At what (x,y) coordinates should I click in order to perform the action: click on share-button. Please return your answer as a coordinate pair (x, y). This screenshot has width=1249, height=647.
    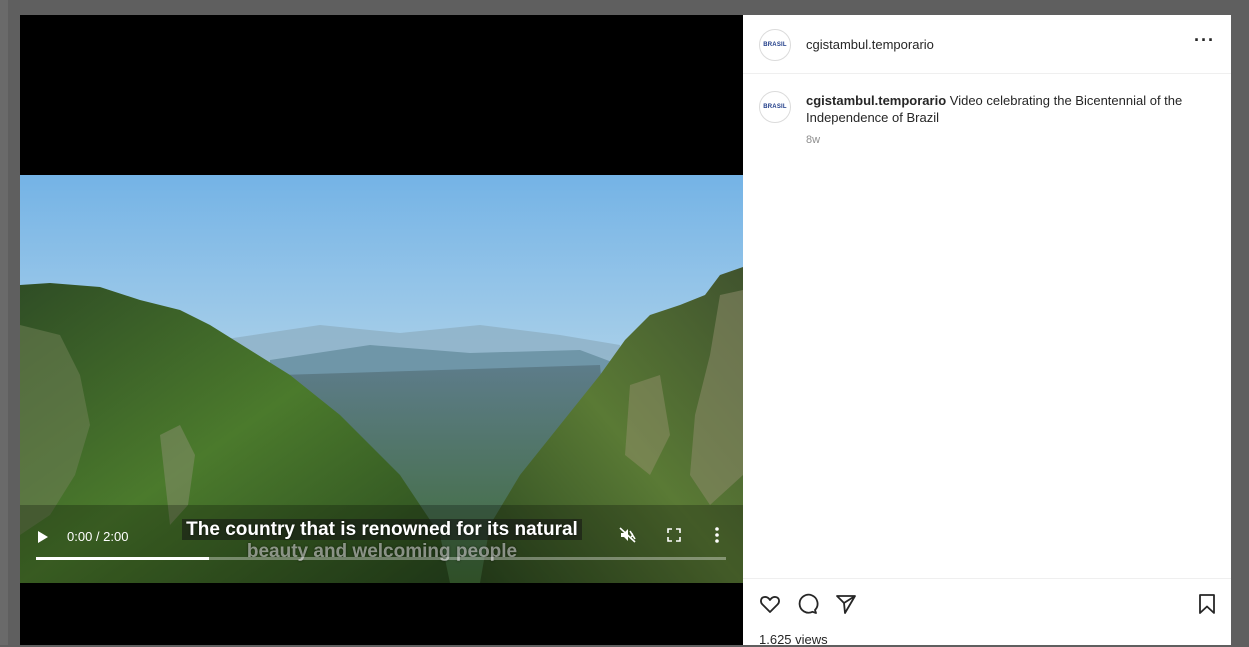
    Looking at the image, I should click on (846, 604).